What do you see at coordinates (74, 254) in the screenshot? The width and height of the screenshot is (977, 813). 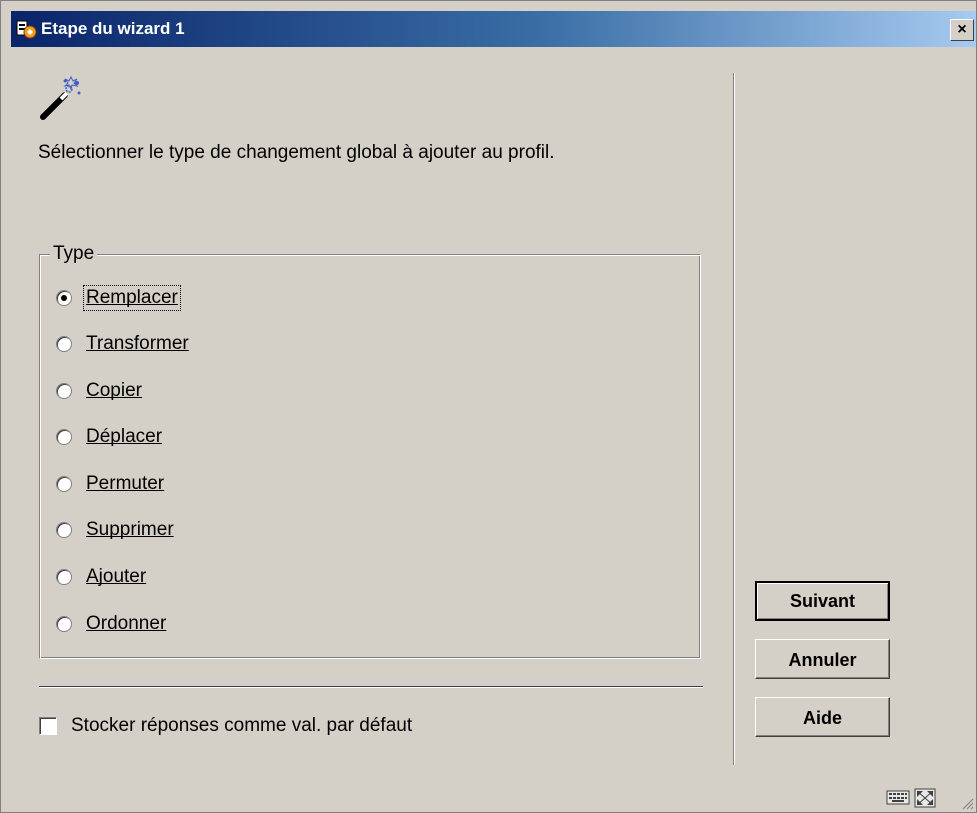 I see `type-group-legend: Type` at bounding box center [74, 254].